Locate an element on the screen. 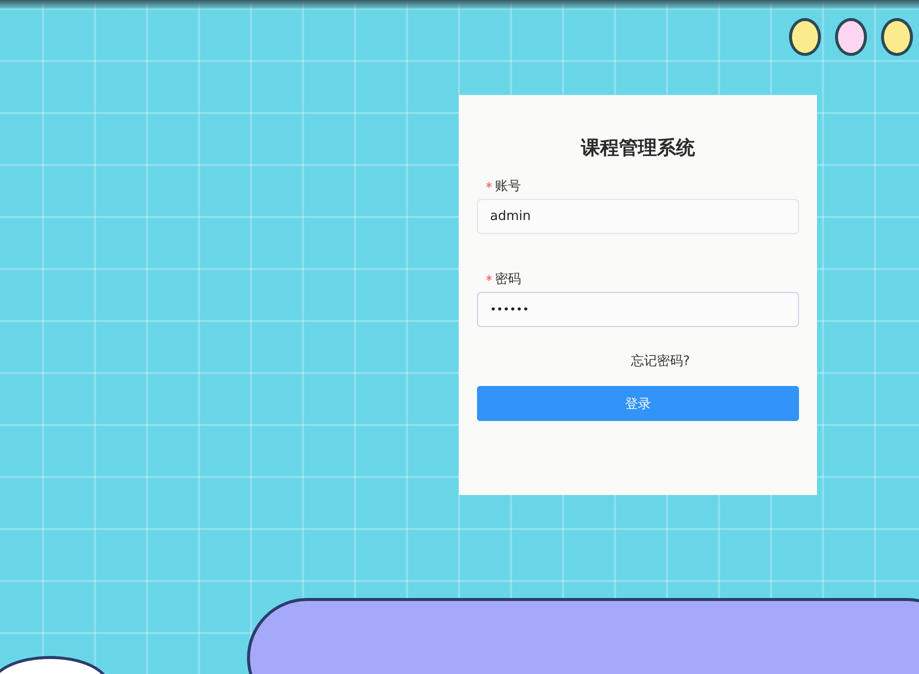  field-label: 账号 is located at coordinates (508, 186).